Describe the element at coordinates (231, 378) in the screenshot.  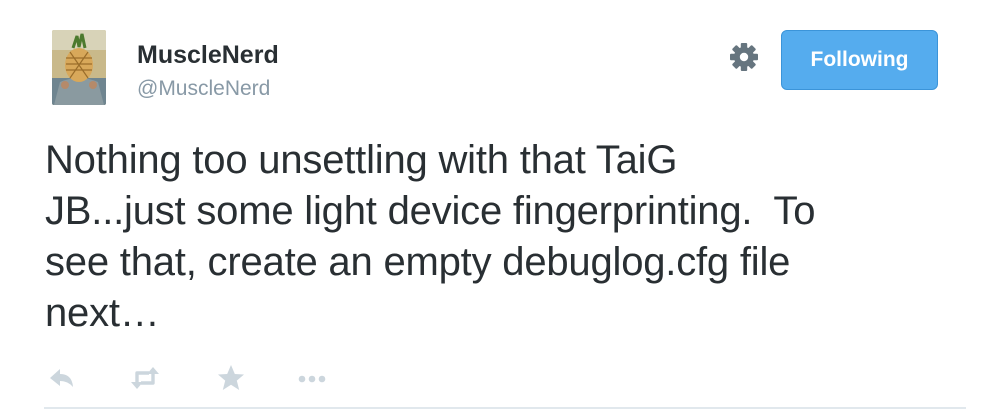
I see `star-icon` at that location.